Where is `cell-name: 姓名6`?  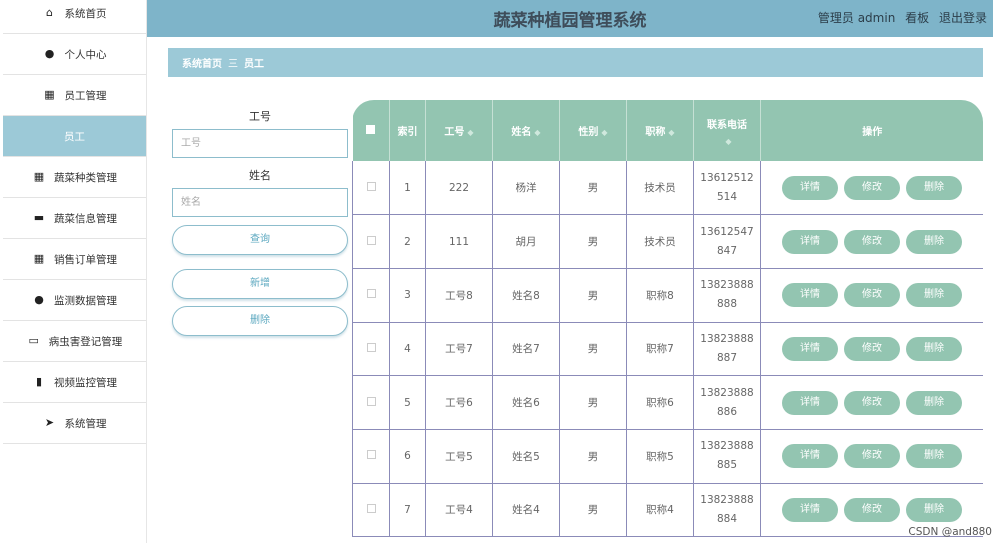 cell-name: 姓名6 is located at coordinates (526, 402).